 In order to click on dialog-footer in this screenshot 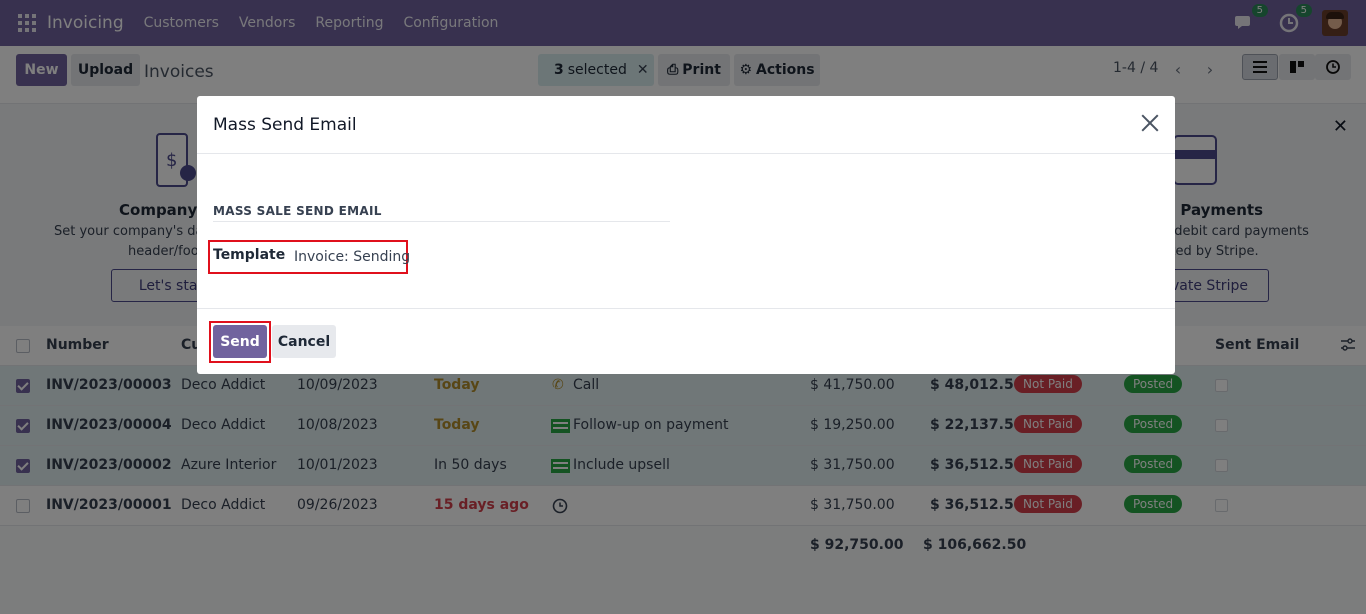, I will do `click(686, 341)`.